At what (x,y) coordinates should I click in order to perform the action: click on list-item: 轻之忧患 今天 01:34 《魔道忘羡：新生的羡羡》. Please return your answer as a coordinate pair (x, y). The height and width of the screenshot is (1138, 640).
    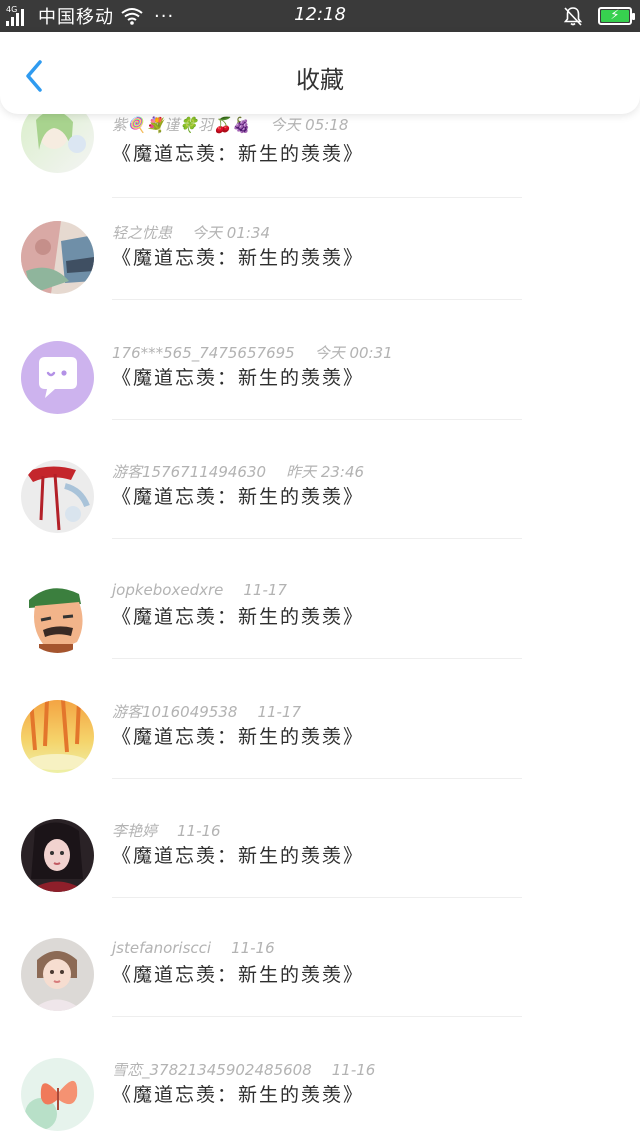
    Looking at the image, I should click on (320, 281).